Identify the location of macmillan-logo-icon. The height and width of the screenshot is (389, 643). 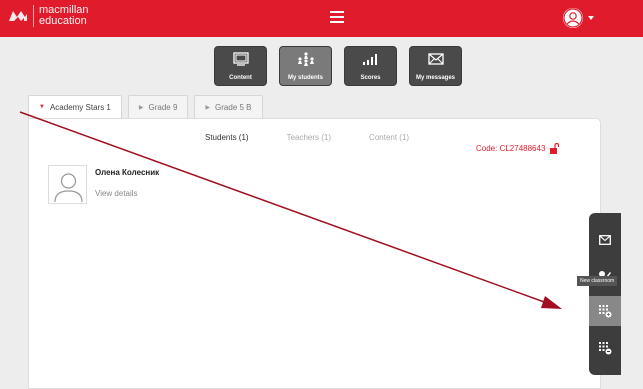
(18, 16).